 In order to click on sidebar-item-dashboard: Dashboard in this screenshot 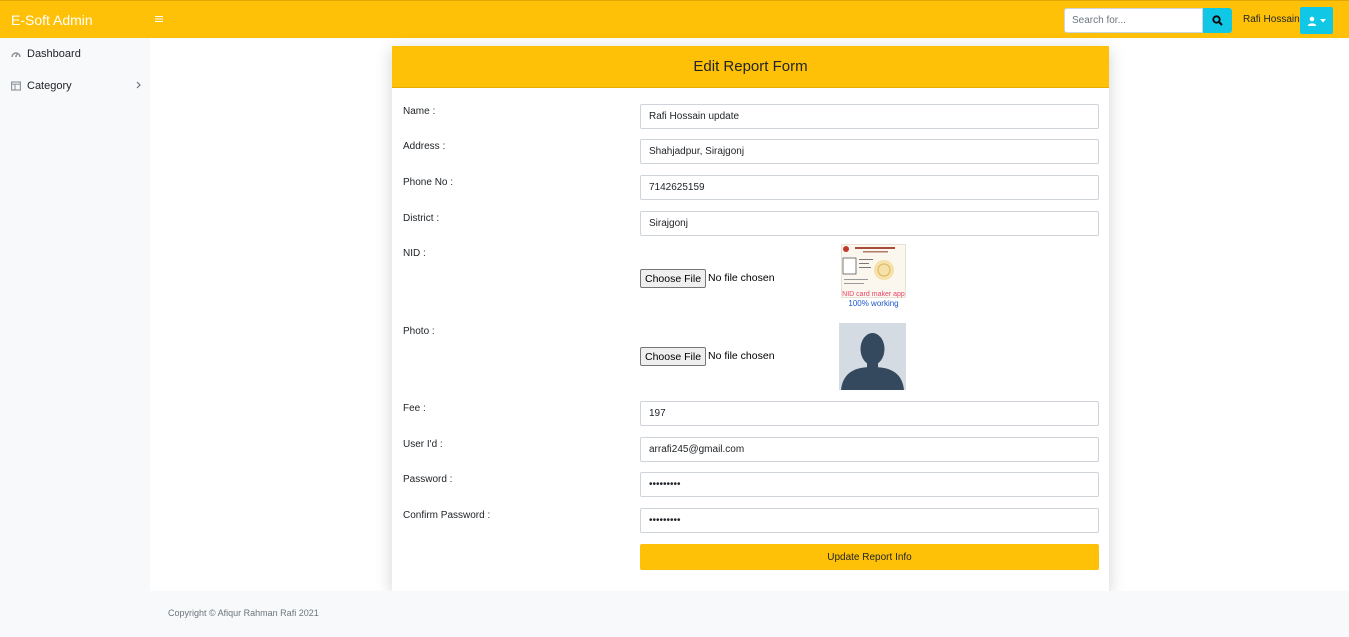, I will do `click(76, 54)`.